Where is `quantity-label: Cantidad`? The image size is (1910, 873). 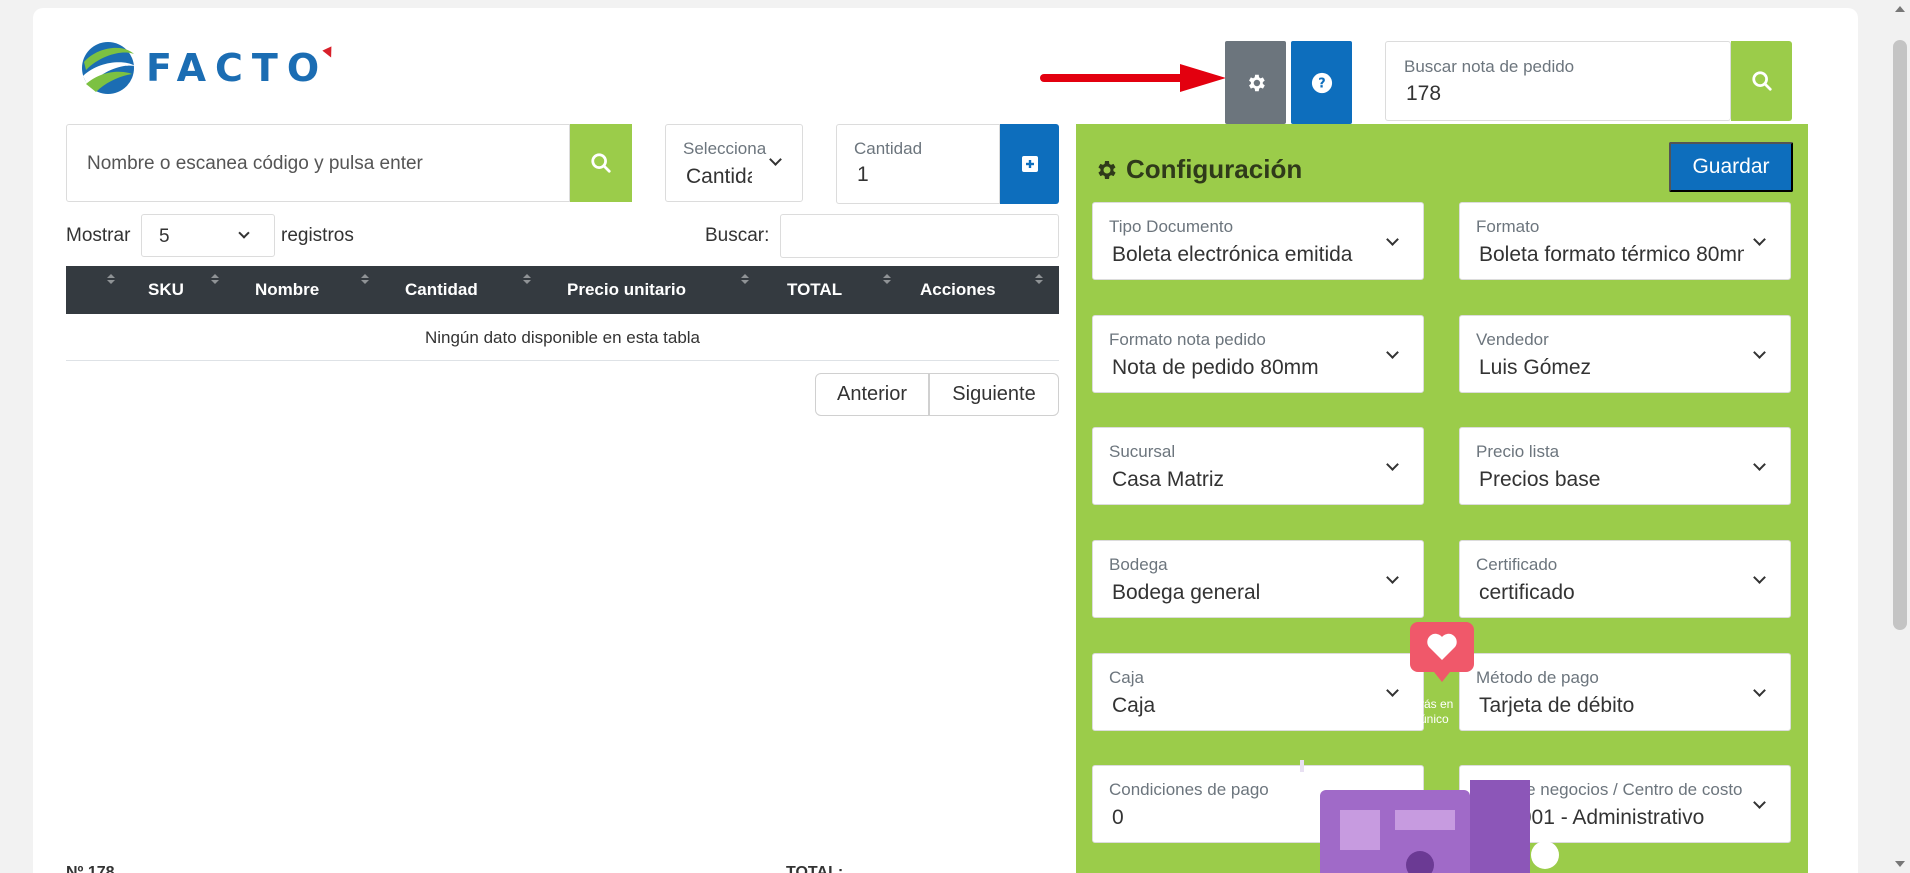
quantity-label: Cantidad is located at coordinates (888, 148).